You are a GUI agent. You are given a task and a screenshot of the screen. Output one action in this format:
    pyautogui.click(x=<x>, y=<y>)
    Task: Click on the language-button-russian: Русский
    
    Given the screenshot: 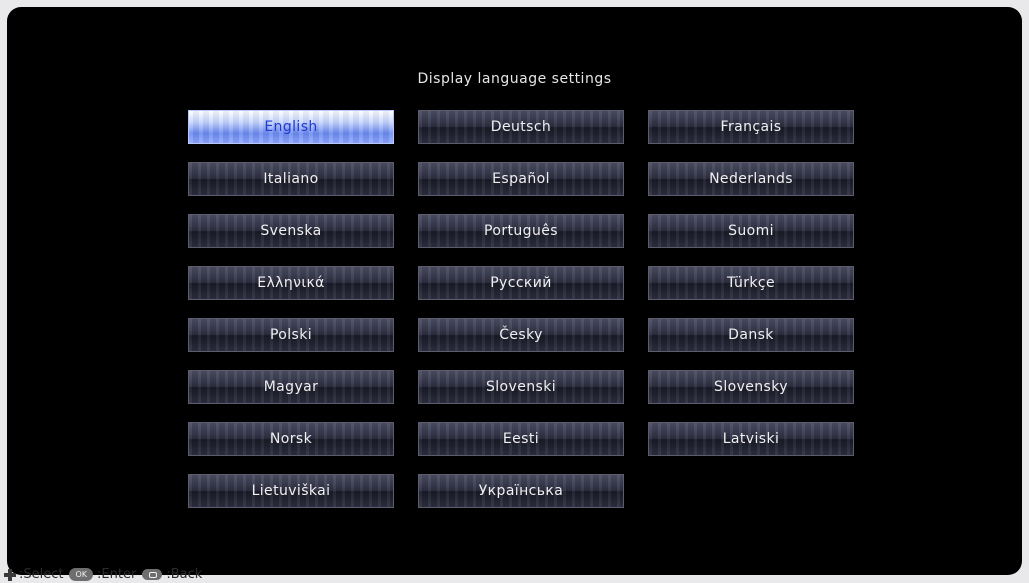 What is the action you would take?
    pyautogui.click(x=521, y=283)
    